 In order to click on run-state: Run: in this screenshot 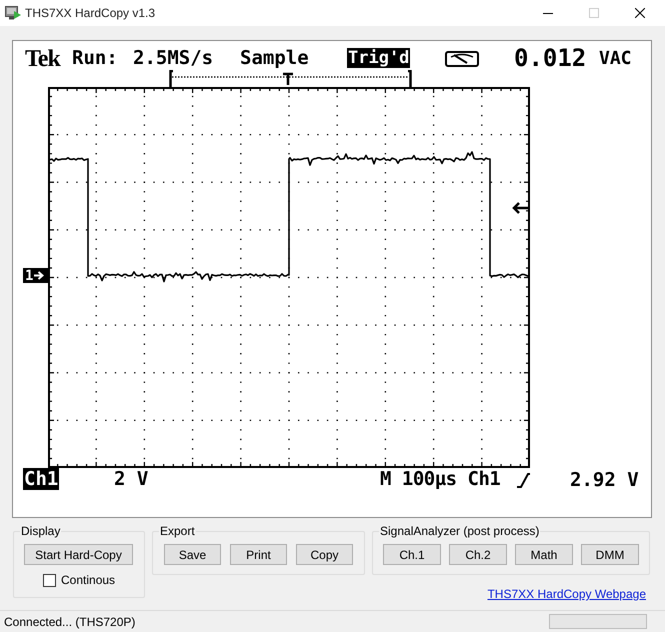, I will do `click(95, 57)`.